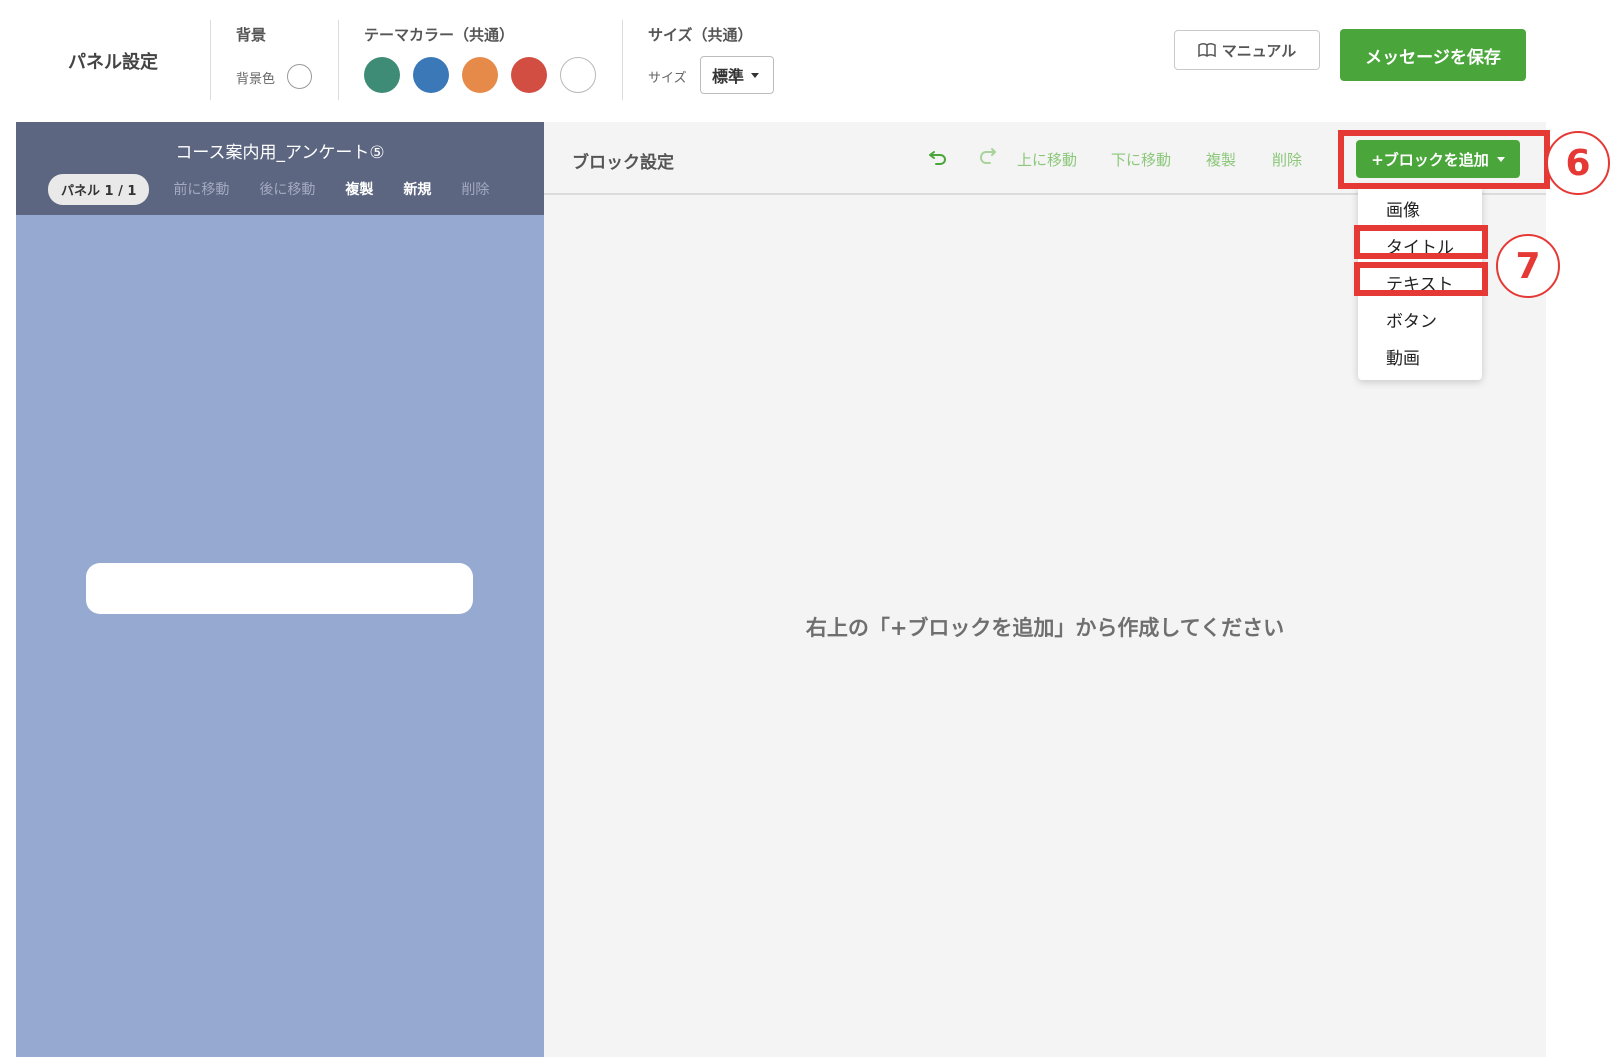 This screenshot has height=1062, width=1614. I want to click on delete-block-button: 削除, so click(1287, 159).